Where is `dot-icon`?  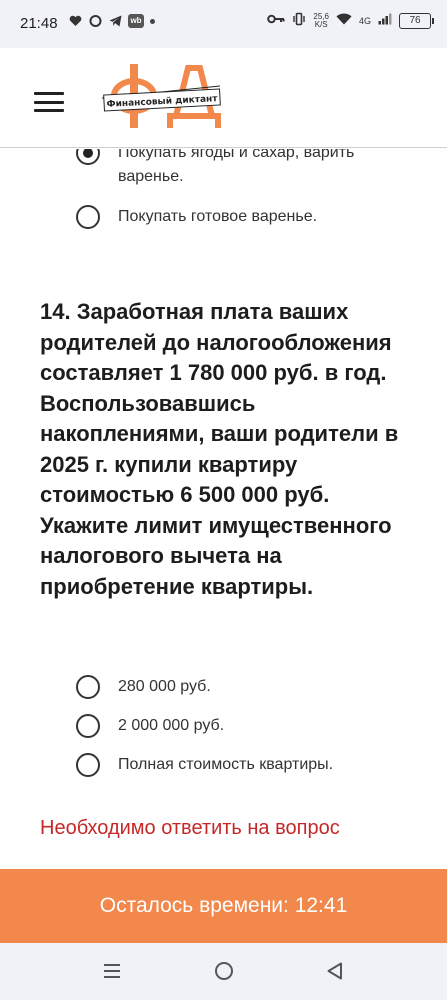
dot-icon is located at coordinates (152, 21).